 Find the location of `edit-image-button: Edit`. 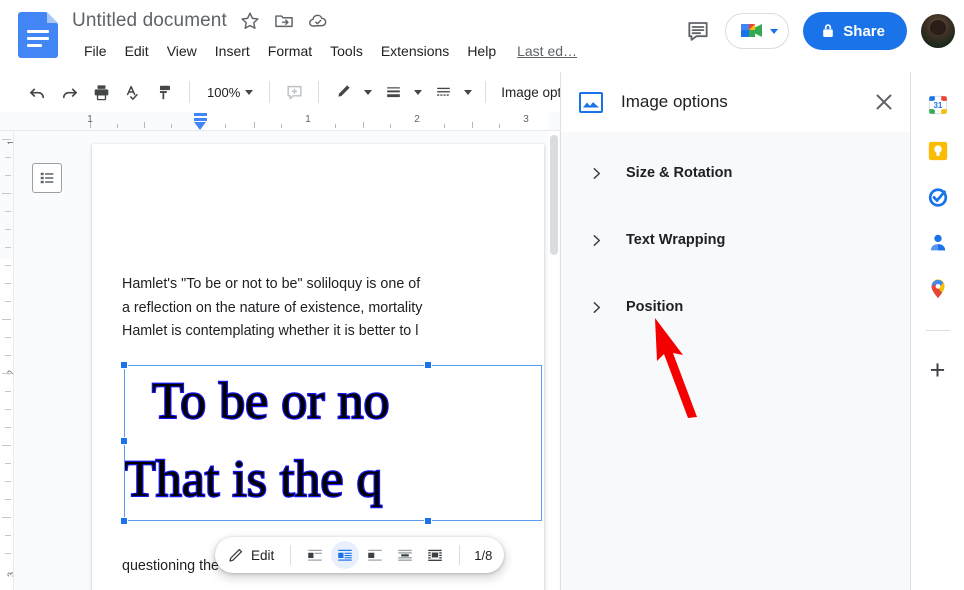

edit-image-button: Edit is located at coordinates (253, 555).